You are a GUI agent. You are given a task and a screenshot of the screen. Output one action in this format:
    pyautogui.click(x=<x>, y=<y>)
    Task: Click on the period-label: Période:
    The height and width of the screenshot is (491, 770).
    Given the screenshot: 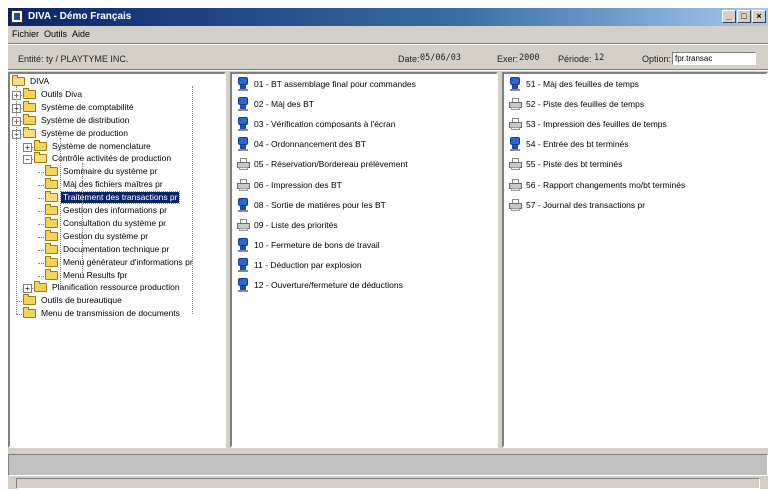 What is the action you would take?
    pyautogui.click(x=575, y=59)
    